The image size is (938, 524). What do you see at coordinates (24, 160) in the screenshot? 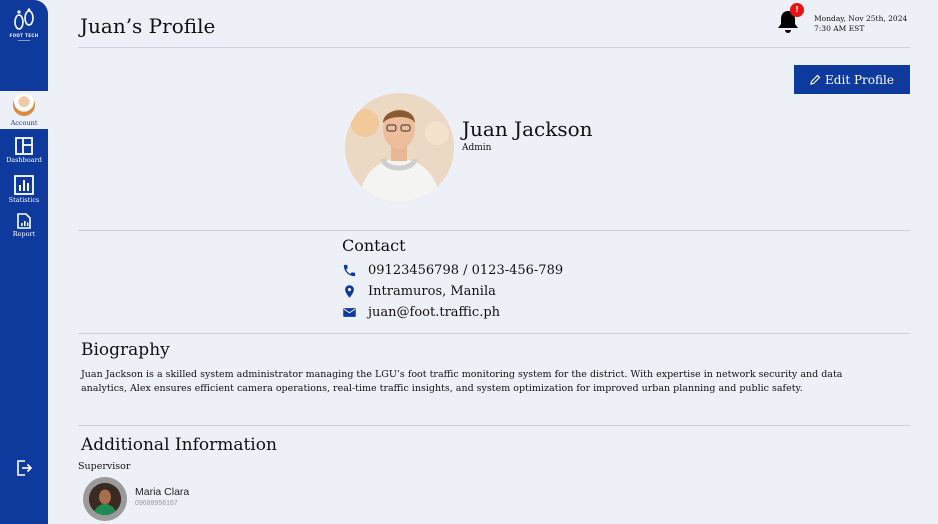
I see `sidebar-item-label: Dashboard` at bounding box center [24, 160].